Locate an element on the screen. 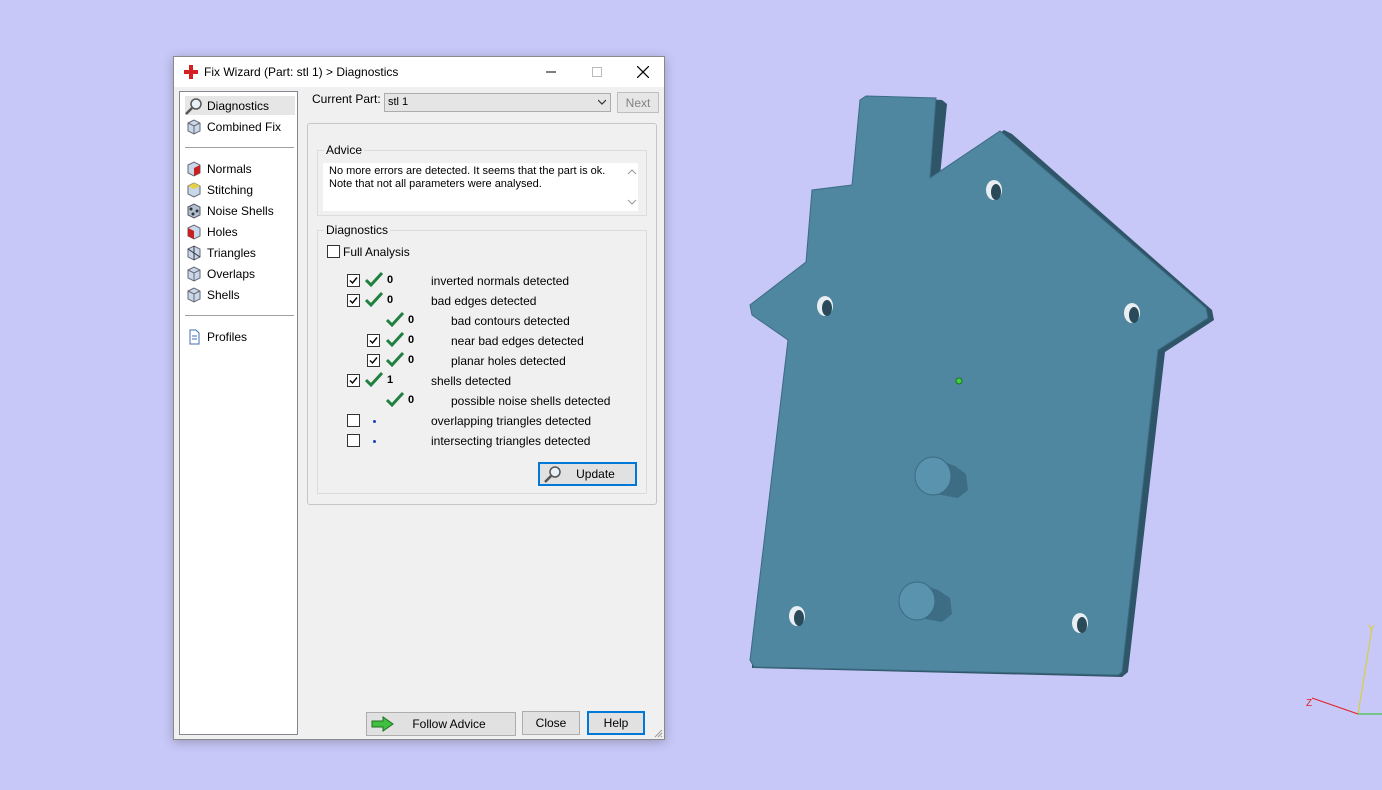 Image resolution: width=1382 pixels, height=790 pixels. sidebar-item-label: Normals is located at coordinates (229, 168).